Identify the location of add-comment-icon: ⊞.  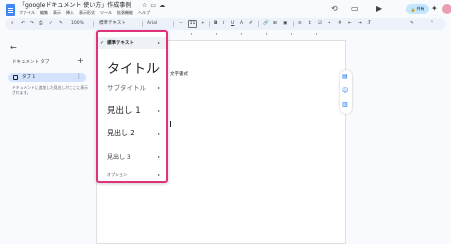
(275, 24).